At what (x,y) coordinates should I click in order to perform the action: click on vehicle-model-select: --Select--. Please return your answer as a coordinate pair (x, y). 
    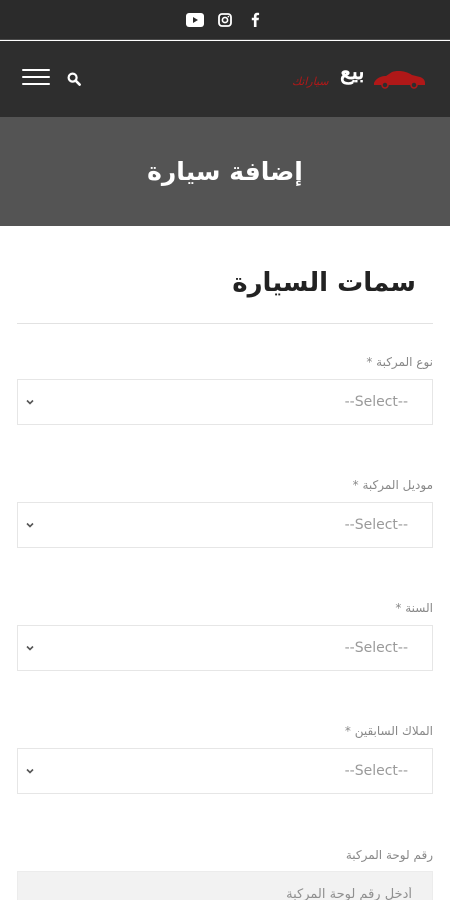
    Looking at the image, I should click on (225, 525).